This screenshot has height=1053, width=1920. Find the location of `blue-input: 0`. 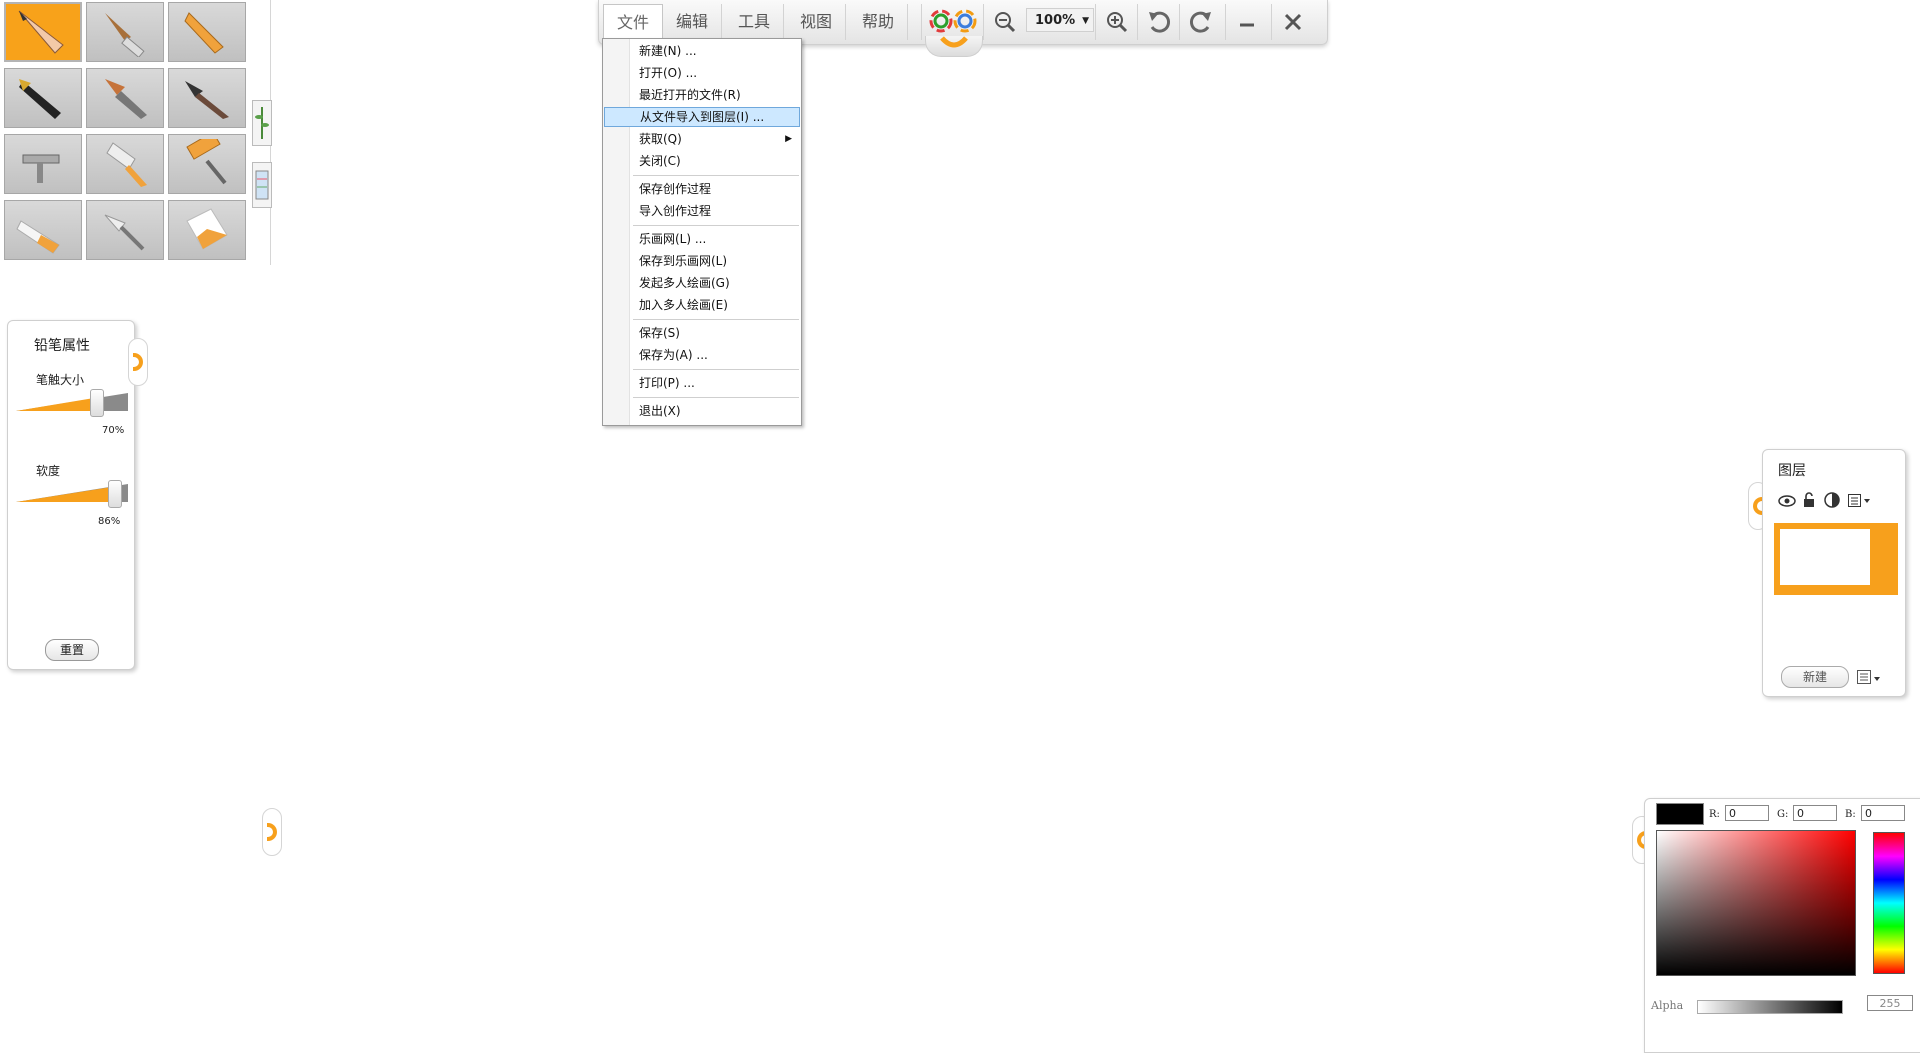

blue-input: 0 is located at coordinates (1883, 813).